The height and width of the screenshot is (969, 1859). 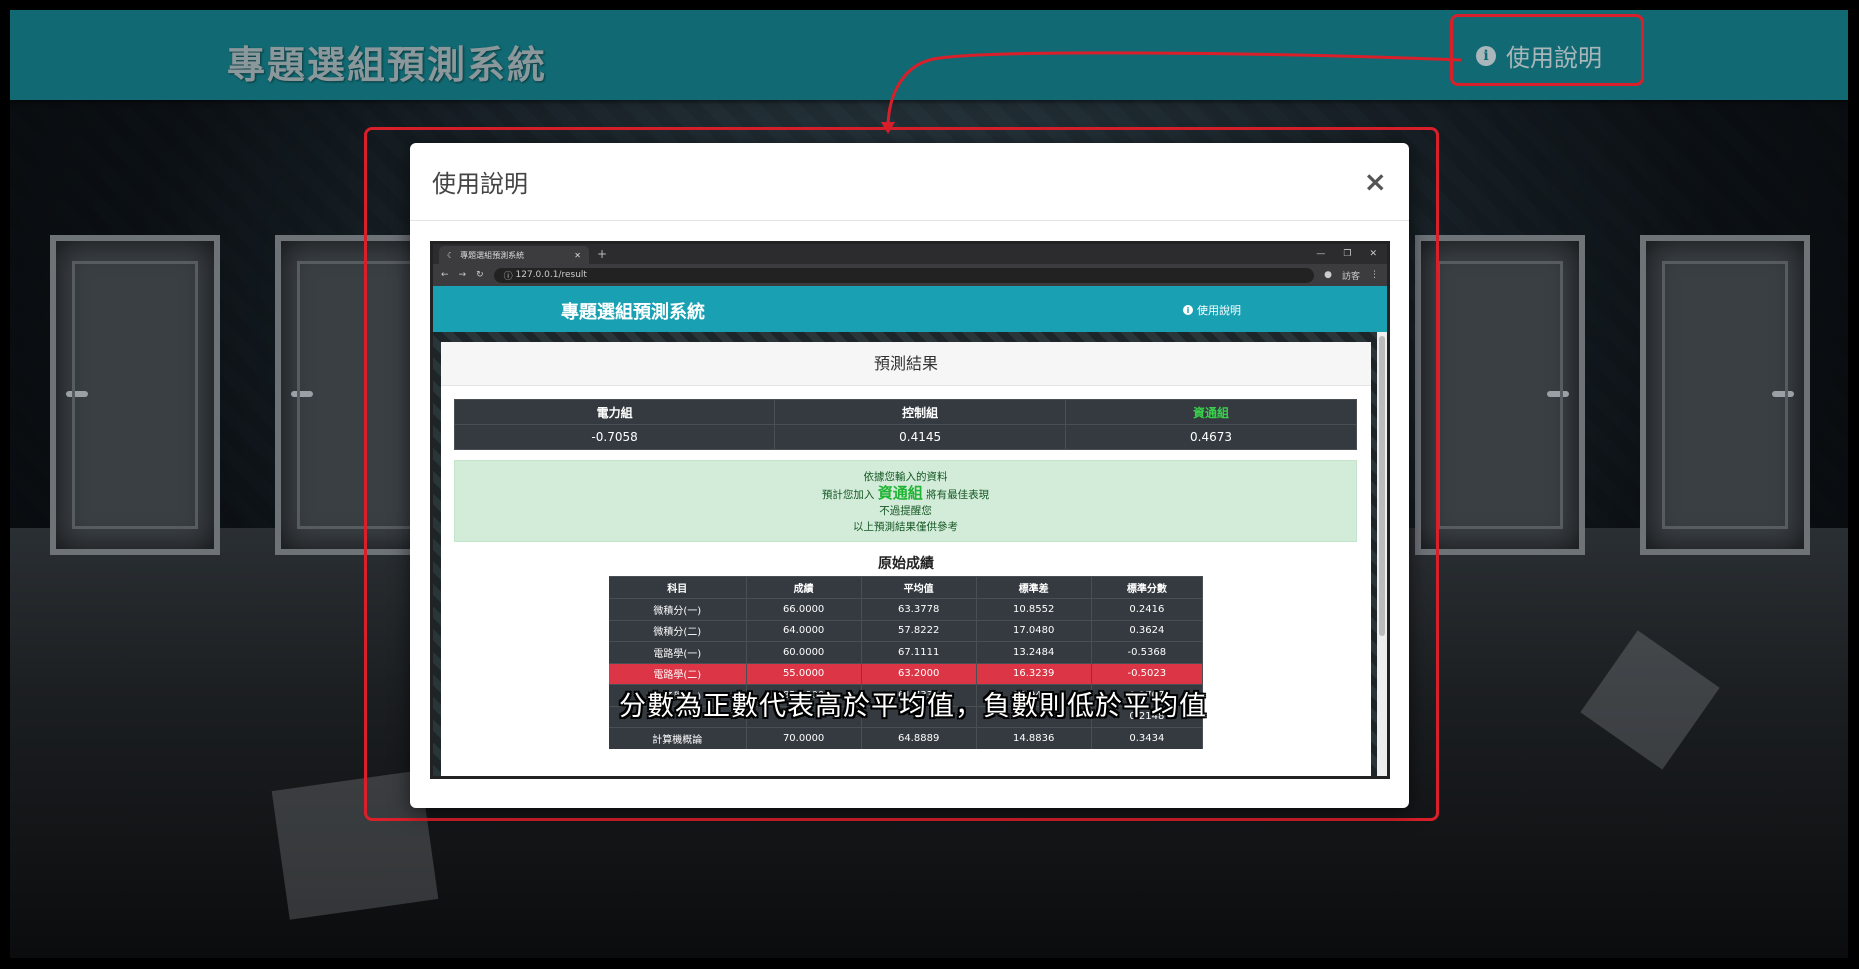 I want to click on maximize-icon: ❐, so click(x=1347, y=254).